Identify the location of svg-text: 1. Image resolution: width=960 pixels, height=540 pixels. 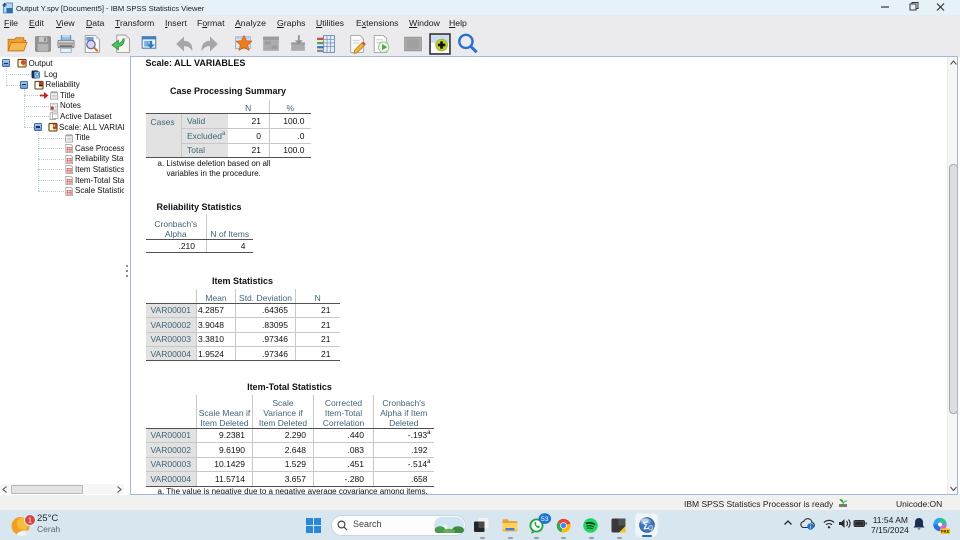
(30, 519).